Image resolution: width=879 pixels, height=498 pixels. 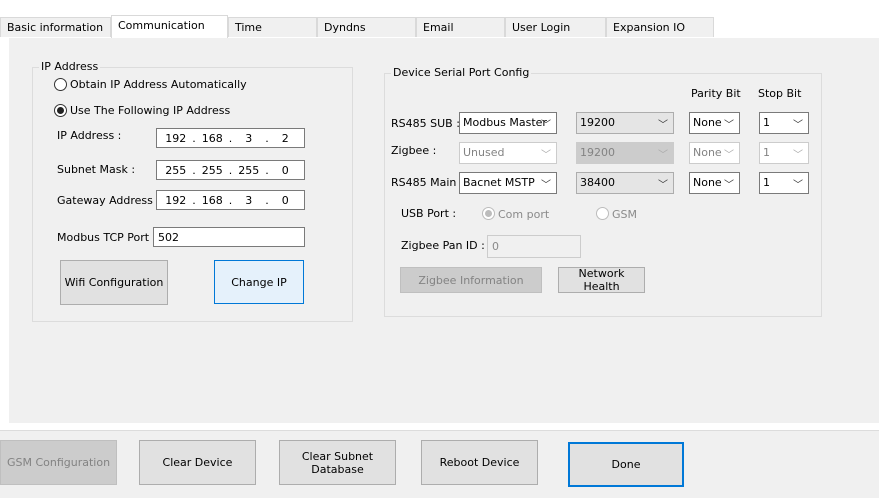 I want to click on zigbee-parity-select: None ﹀, so click(x=714, y=153).